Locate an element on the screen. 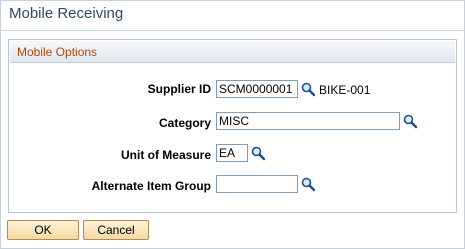  category-label: Category is located at coordinates (184, 123).